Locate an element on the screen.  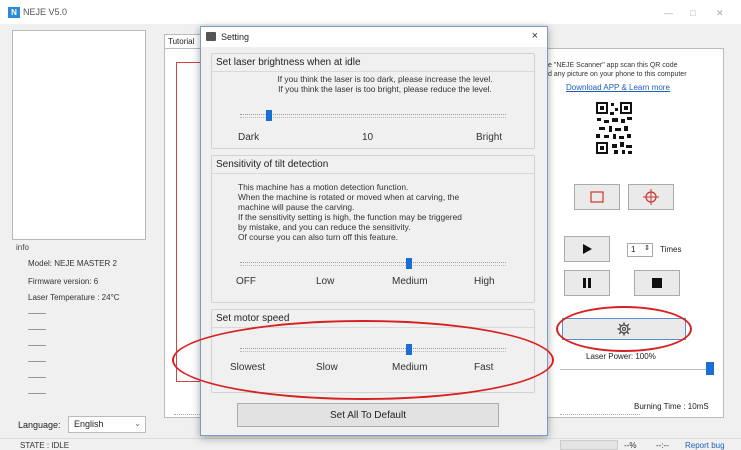
motor-speed-medium: Medium is located at coordinates (410, 367).